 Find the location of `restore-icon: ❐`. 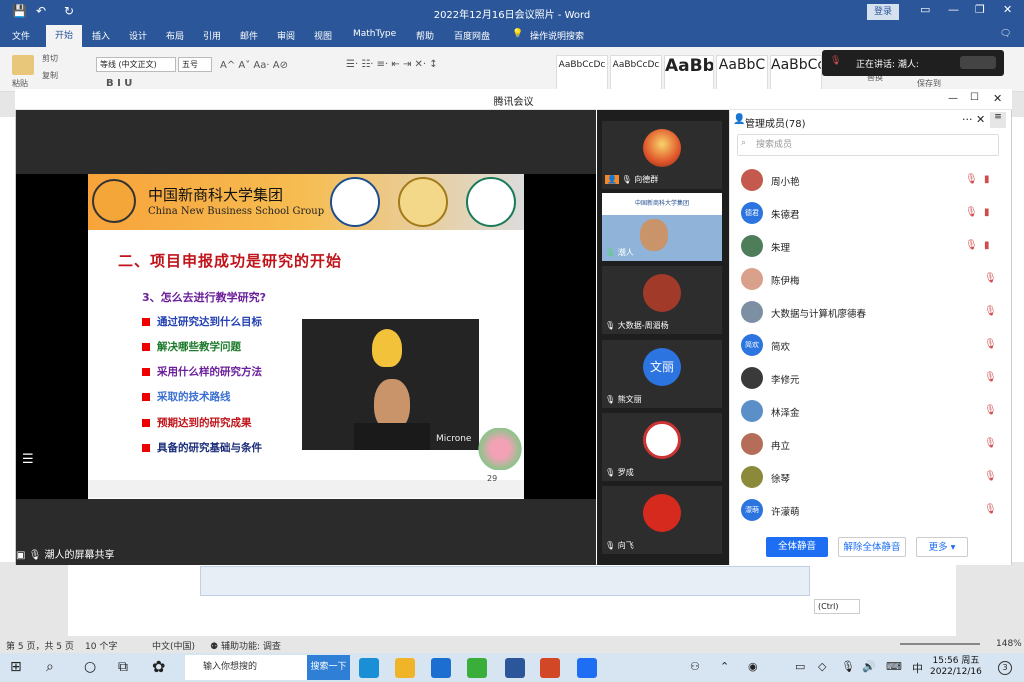

restore-icon: ❐ is located at coordinates (980, 9).